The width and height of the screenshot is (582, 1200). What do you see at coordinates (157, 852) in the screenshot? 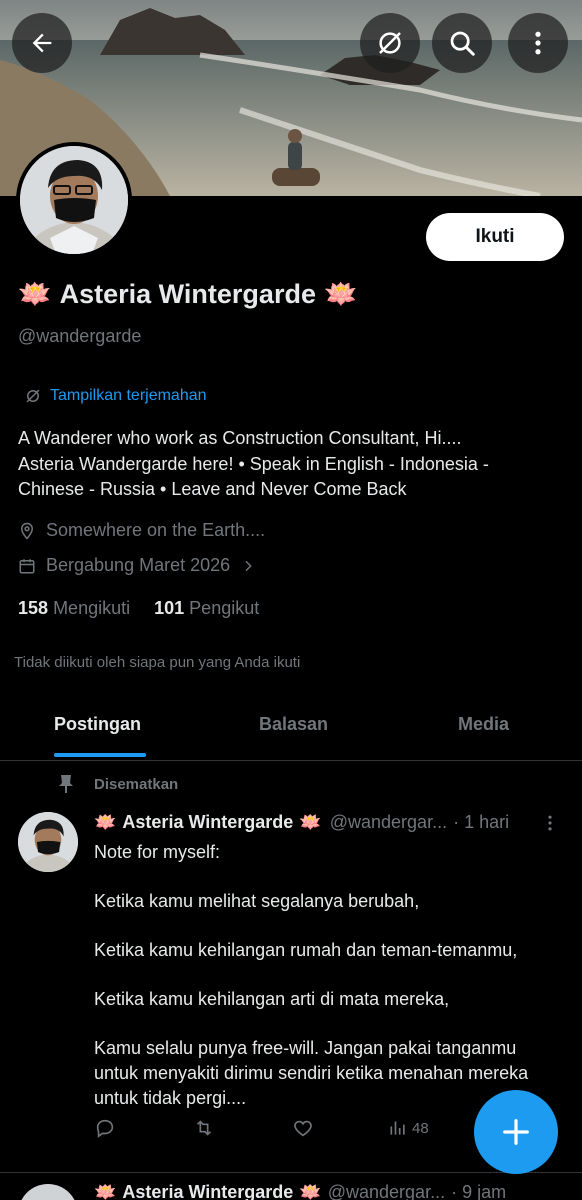
I see `post-paragraph: Note for myself:` at bounding box center [157, 852].